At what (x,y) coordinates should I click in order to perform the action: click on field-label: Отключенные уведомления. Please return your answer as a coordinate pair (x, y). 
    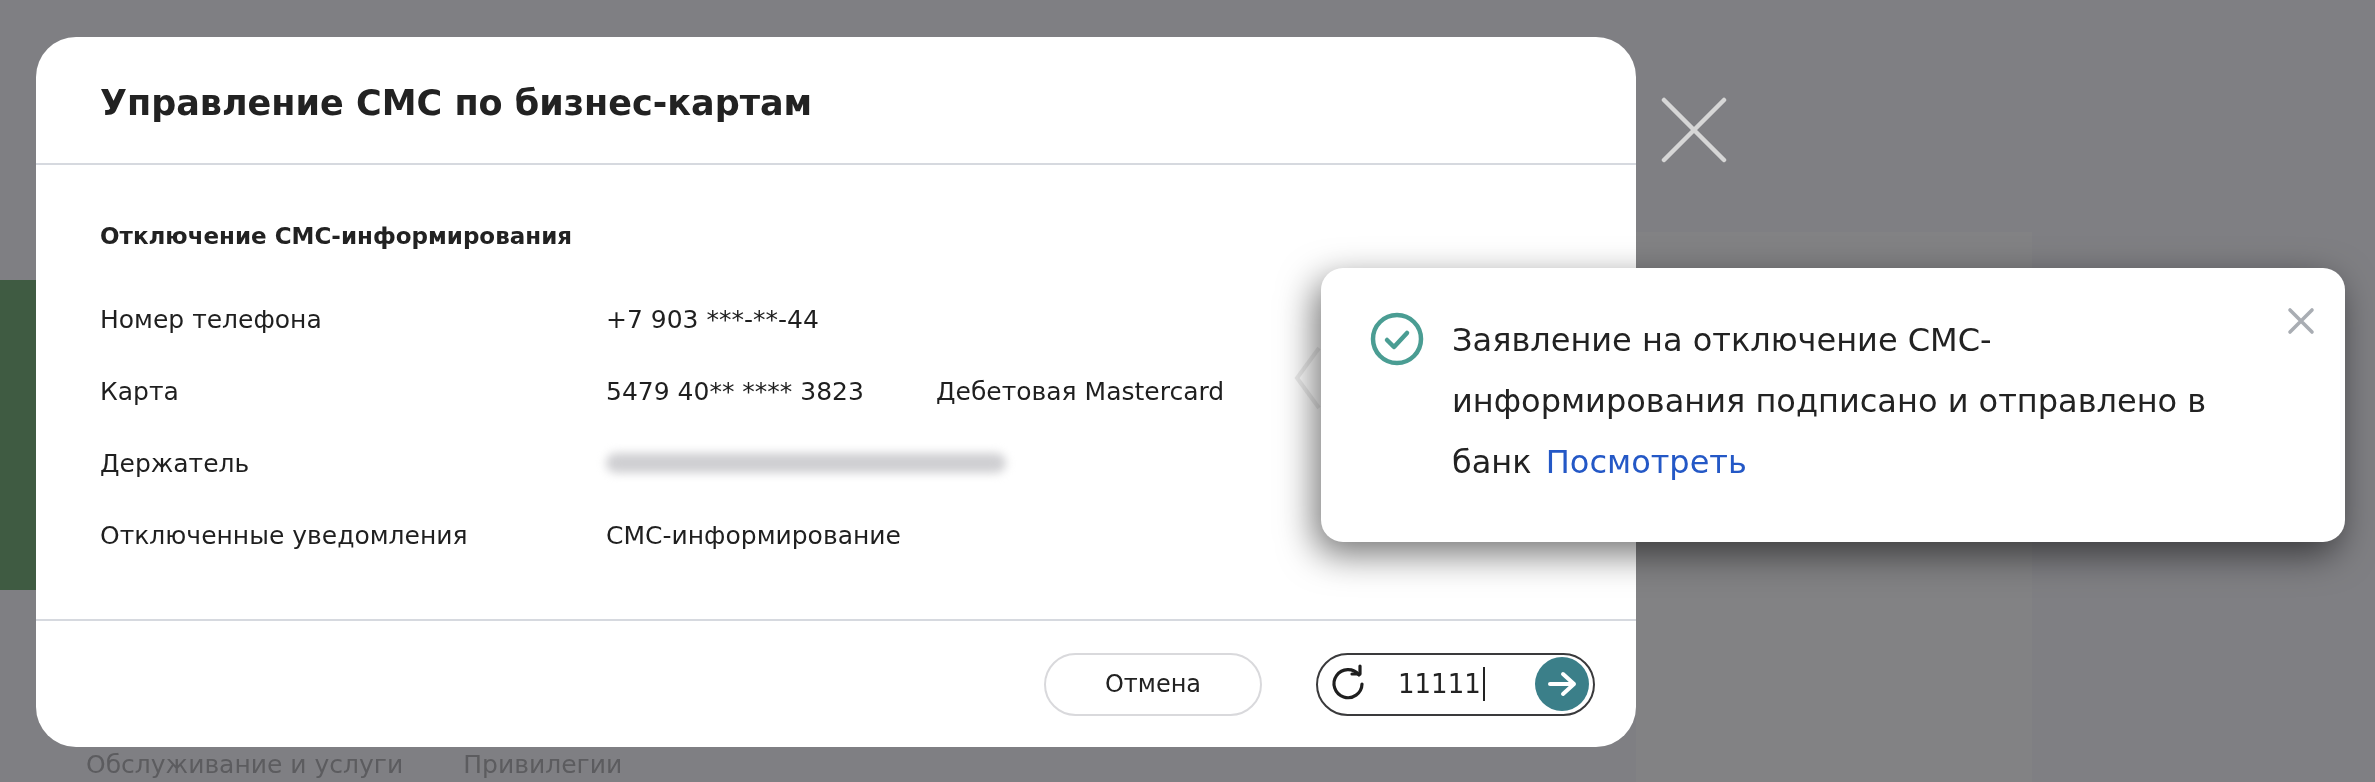
    Looking at the image, I should click on (284, 535).